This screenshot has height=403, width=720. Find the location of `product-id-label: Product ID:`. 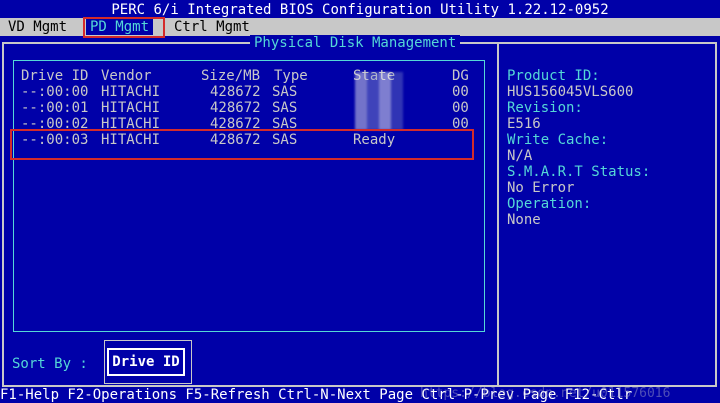

product-id-label: Product ID: is located at coordinates (553, 76).